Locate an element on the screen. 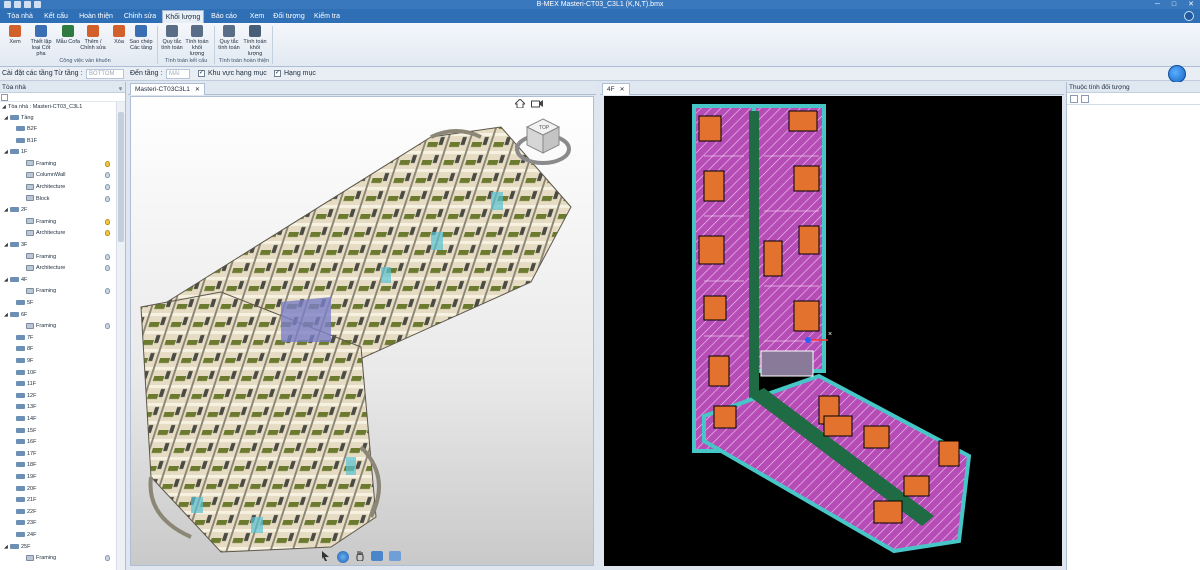 This screenshot has width=1200, height=570. tab-object: Đối tượng is located at coordinates (289, 16).